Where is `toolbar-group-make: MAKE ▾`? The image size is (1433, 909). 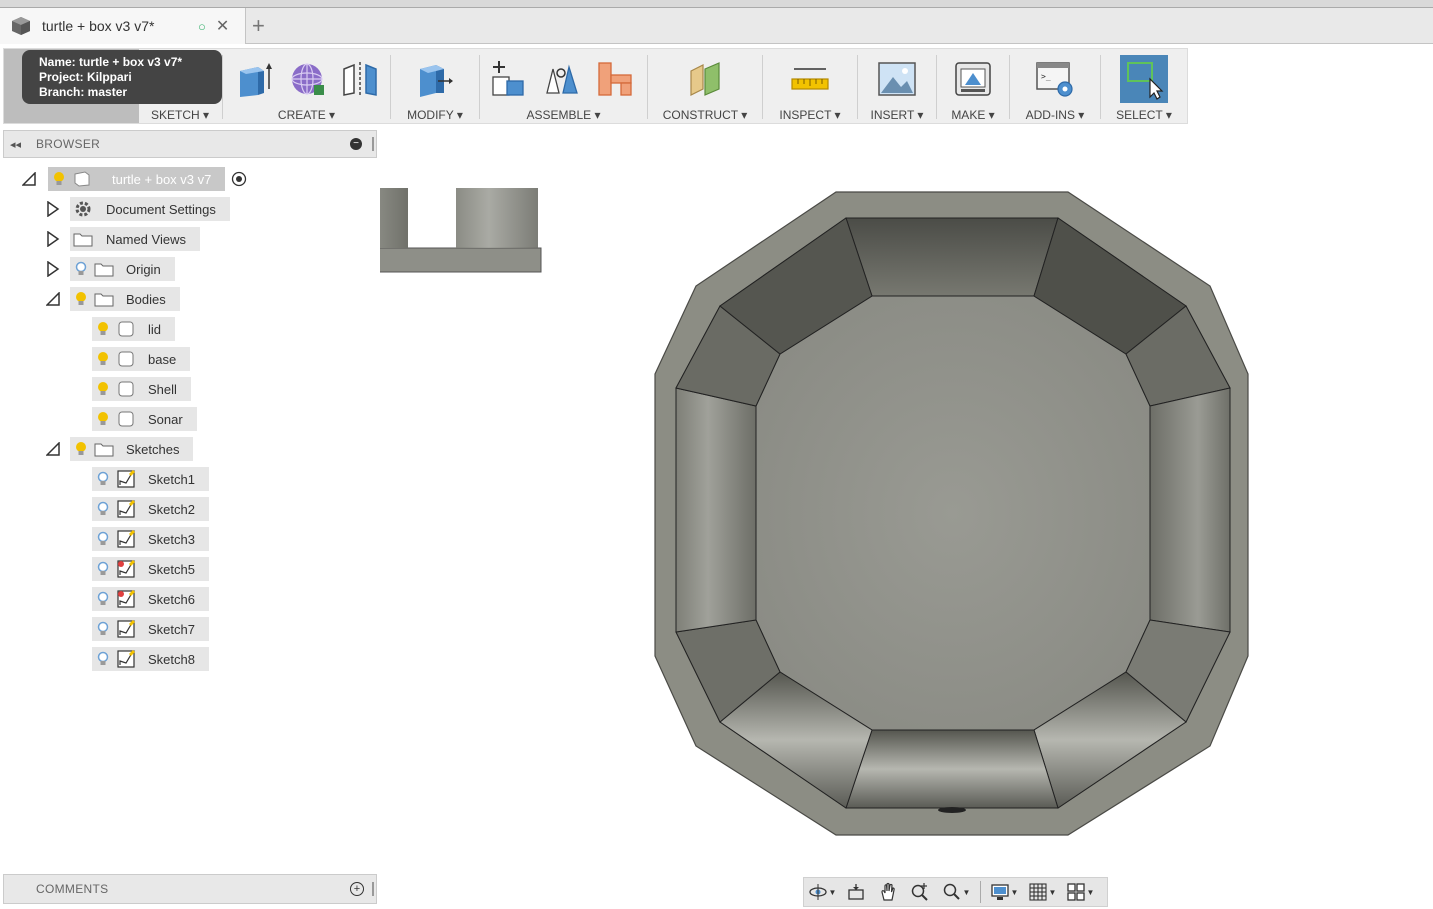
toolbar-group-make: MAKE ▾ is located at coordinates (973, 86).